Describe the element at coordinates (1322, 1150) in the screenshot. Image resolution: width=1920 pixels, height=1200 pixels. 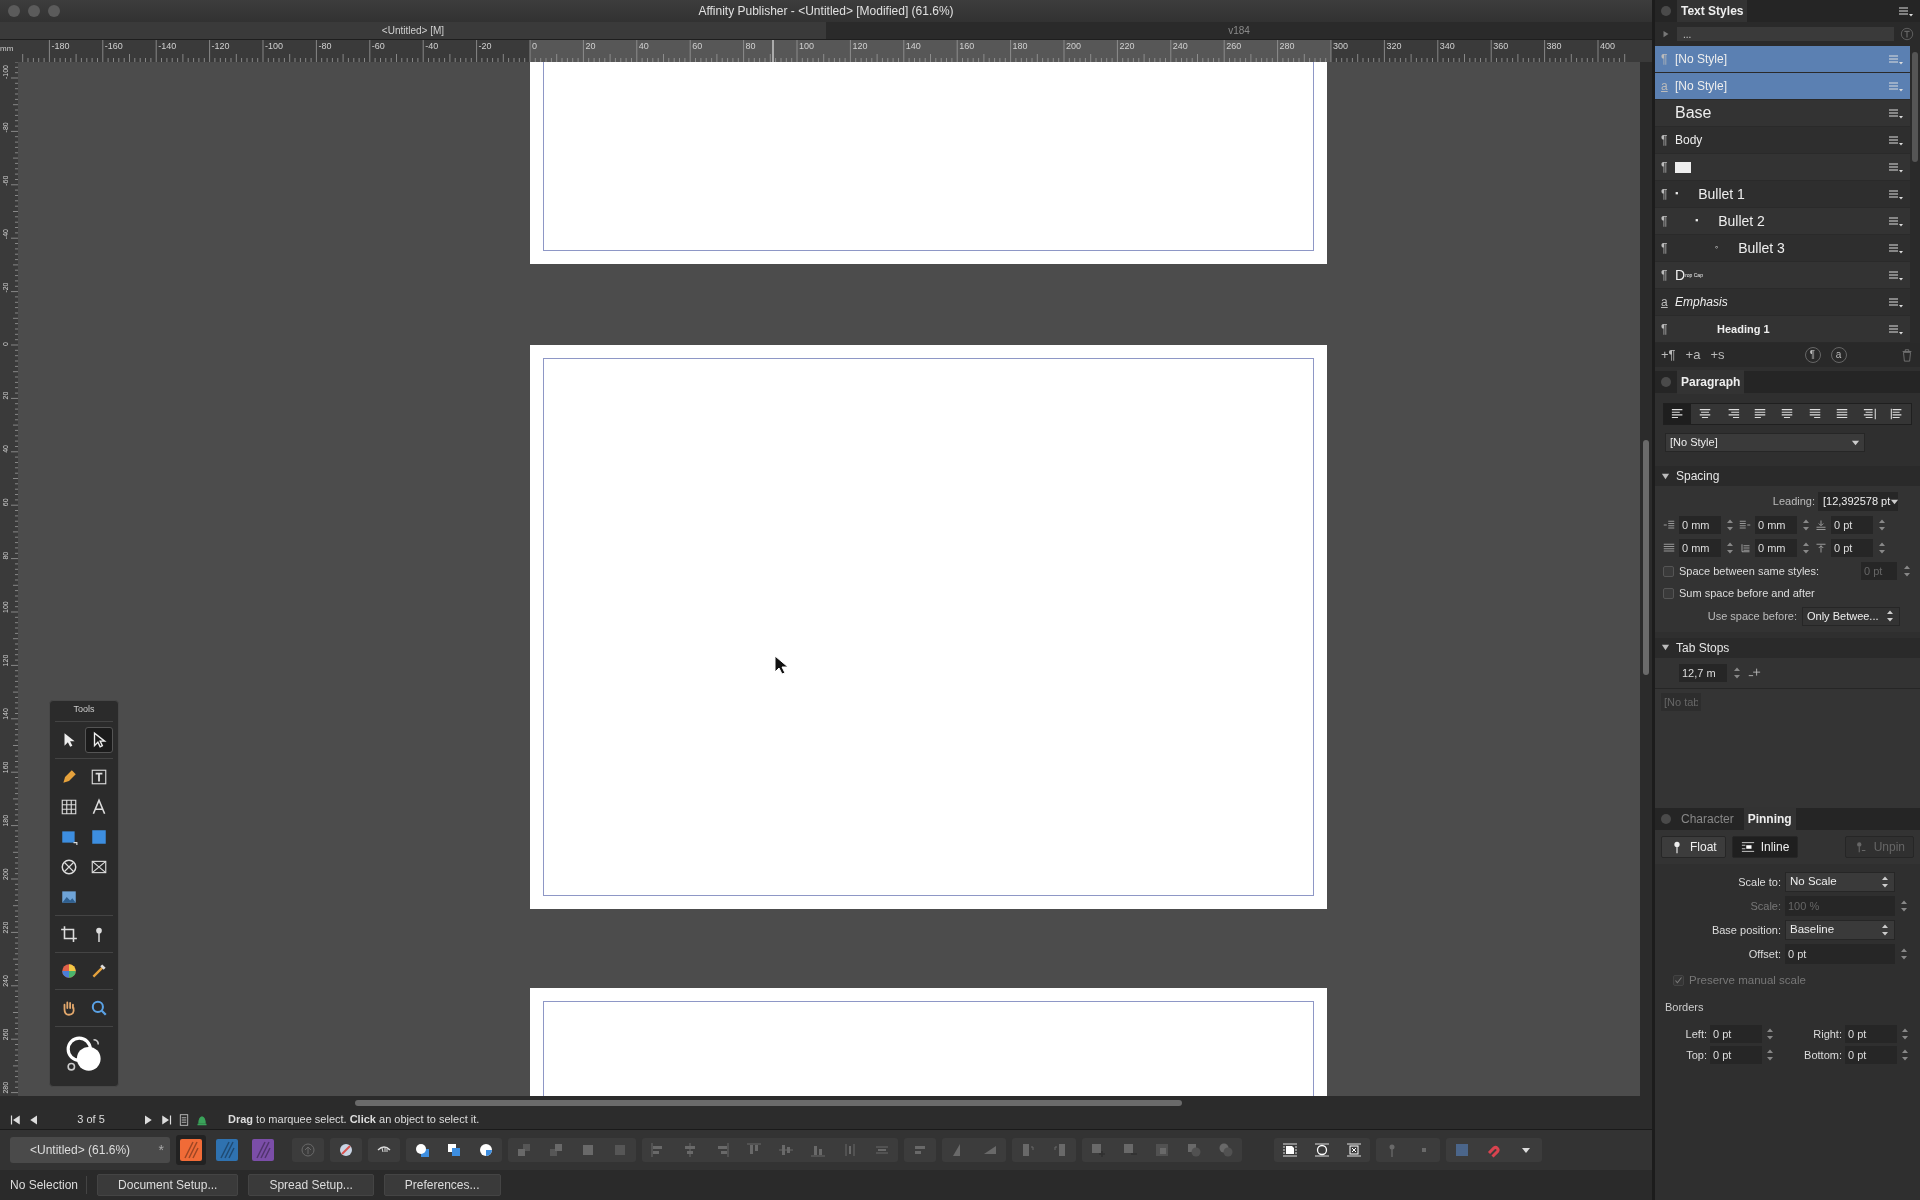
I see `wrap-circle-icon` at that location.